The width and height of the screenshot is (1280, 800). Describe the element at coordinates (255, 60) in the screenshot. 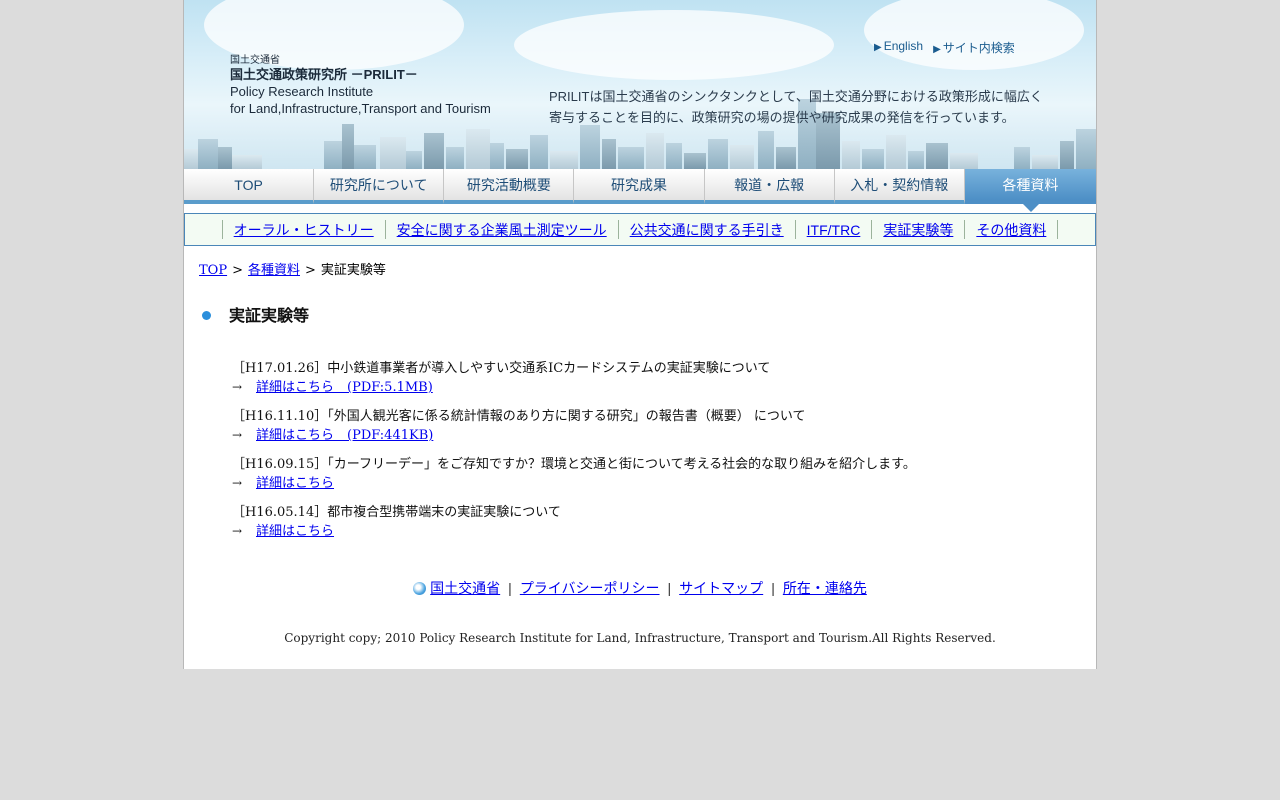

I see `logo-ministry: 国土交通省` at that location.